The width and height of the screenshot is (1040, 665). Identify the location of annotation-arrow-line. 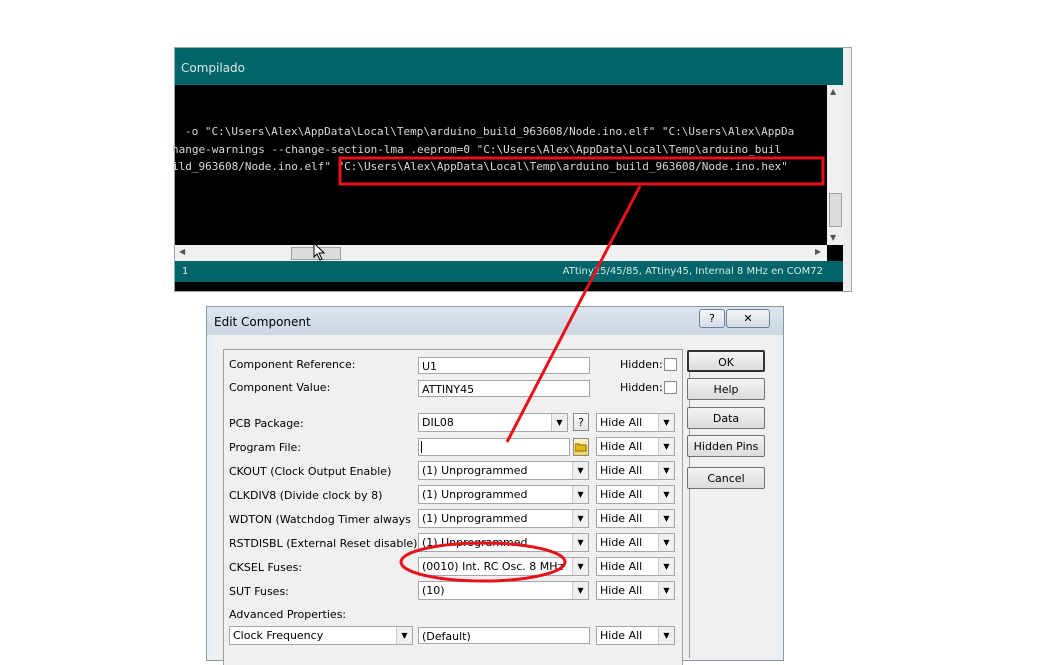
(573, 314).